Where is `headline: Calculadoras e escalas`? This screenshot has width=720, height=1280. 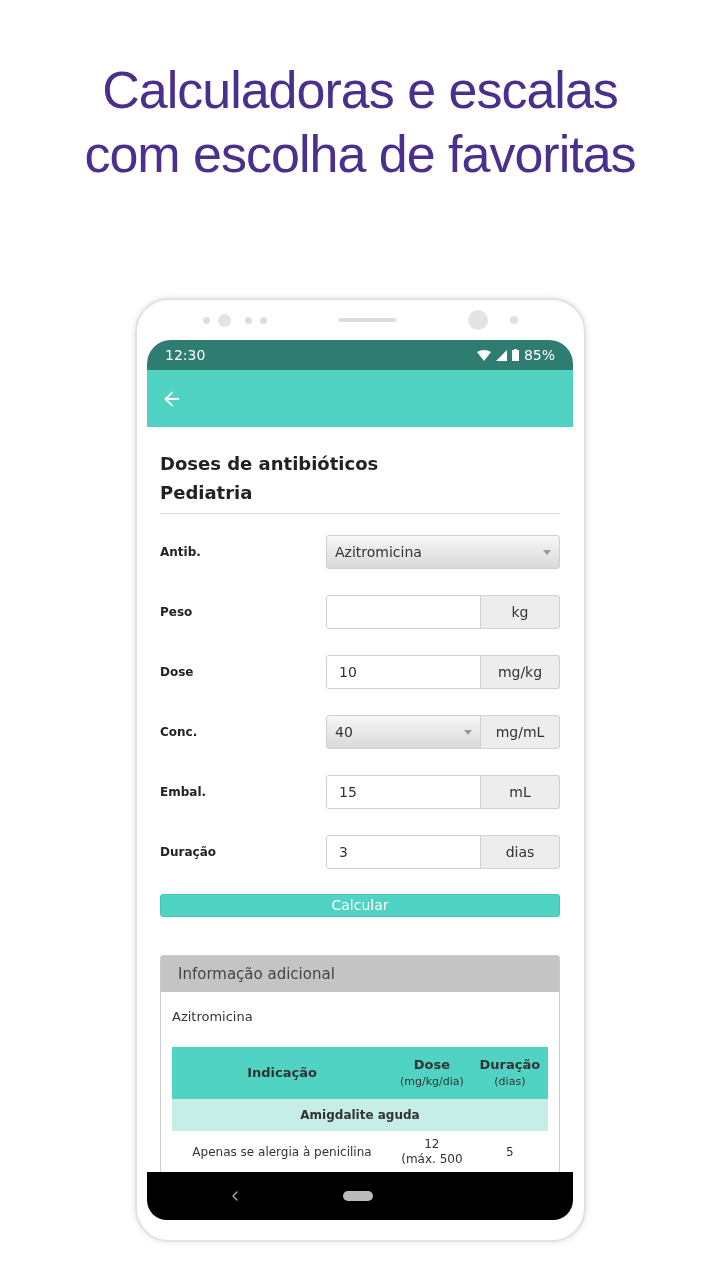 headline: Calculadoras e escalas is located at coordinates (360, 90).